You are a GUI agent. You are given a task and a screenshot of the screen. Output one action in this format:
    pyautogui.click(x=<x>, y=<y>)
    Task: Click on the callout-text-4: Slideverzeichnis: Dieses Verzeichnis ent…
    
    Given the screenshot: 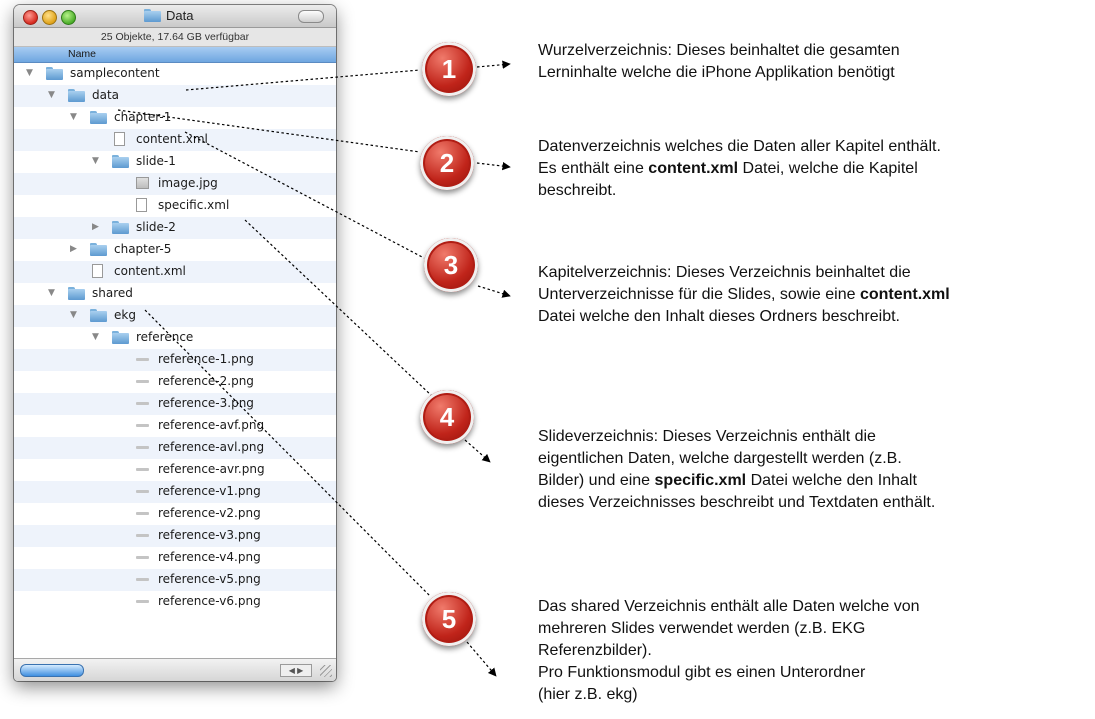 What is the action you would take?
    pyautogui.click(x=736, y=470)
    